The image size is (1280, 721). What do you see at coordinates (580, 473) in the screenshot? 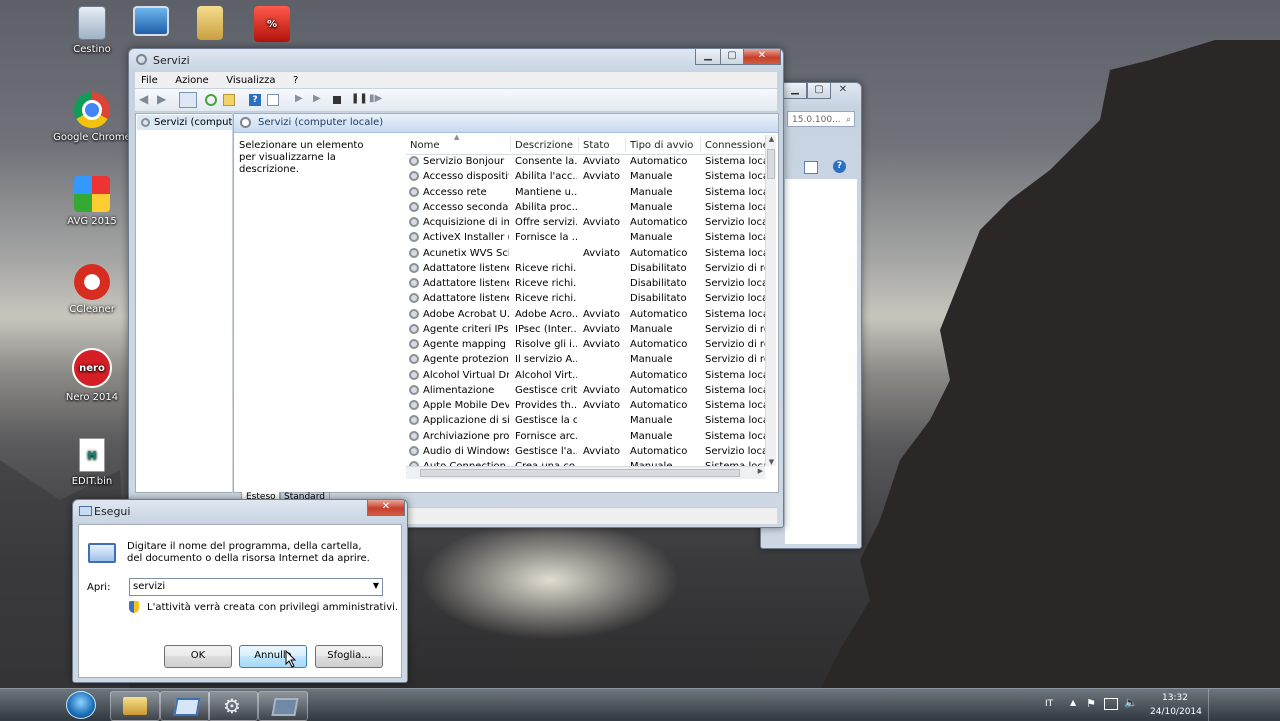
I see `hscroll-thumb` at bounding box center [580, 473].